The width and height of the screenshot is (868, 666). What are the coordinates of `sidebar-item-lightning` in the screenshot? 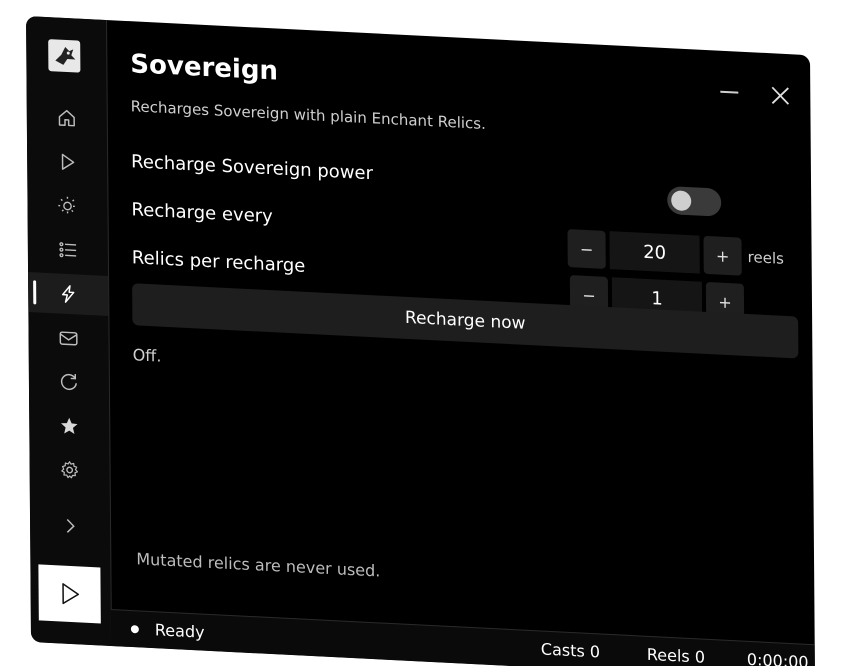 It's located at (68, 294).